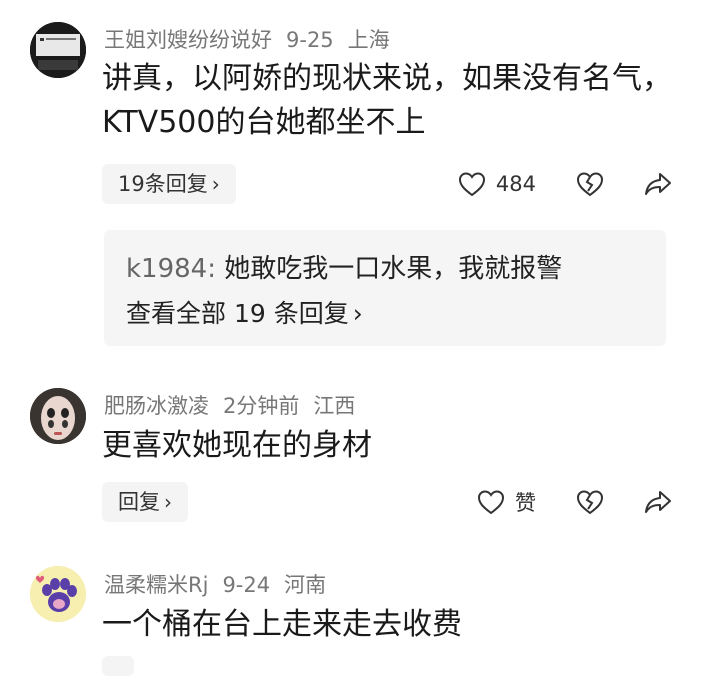 Image resolution: width=710 pixels, height=676 pixels. Describe the element at coordinates (506, 502) in the screenshot. I see `like-button: 赞` at that location.